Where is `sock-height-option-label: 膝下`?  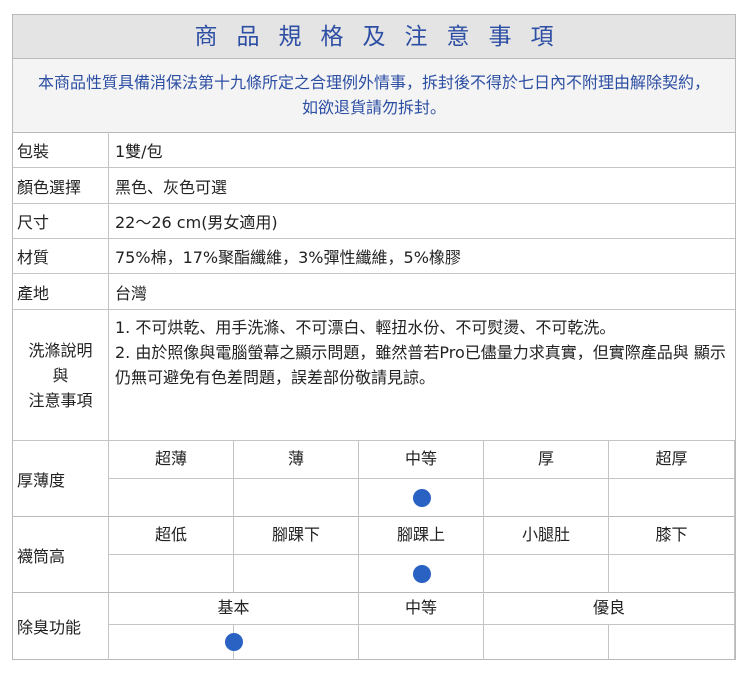 sock-height-option-label: 膝下 is located at coordinates (672, 536).